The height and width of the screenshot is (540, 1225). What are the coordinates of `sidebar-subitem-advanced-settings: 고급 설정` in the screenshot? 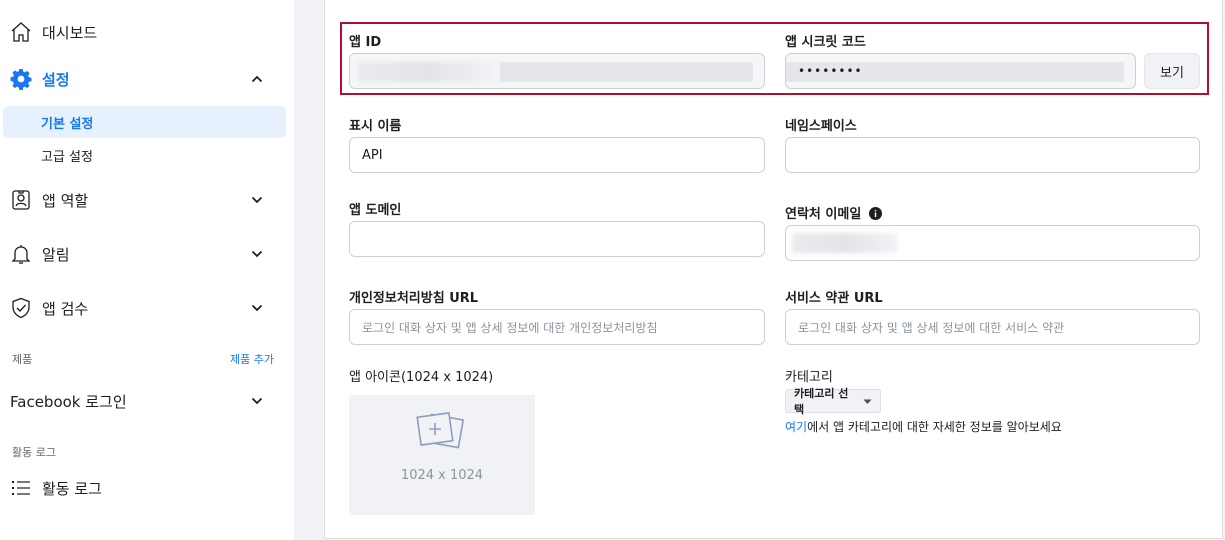 It's located at (144, 155).